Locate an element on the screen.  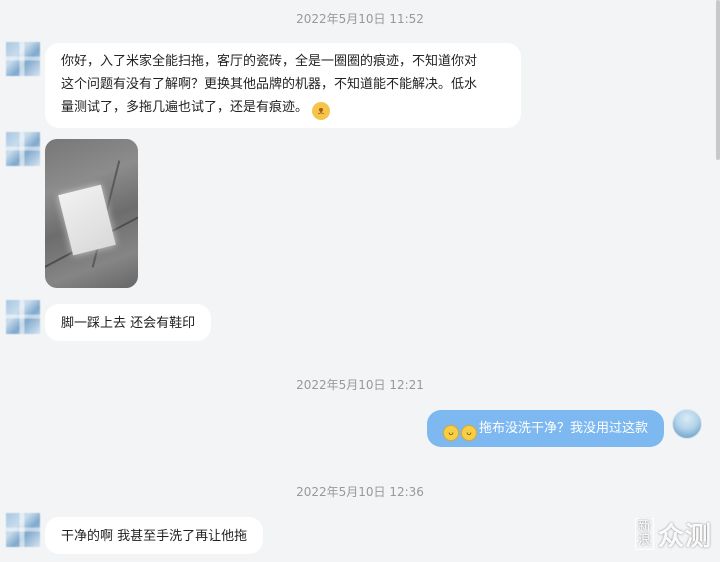
message-text: 干净的啊 我甚至手洗了再让他拖 is located at coordinates (154, 536).